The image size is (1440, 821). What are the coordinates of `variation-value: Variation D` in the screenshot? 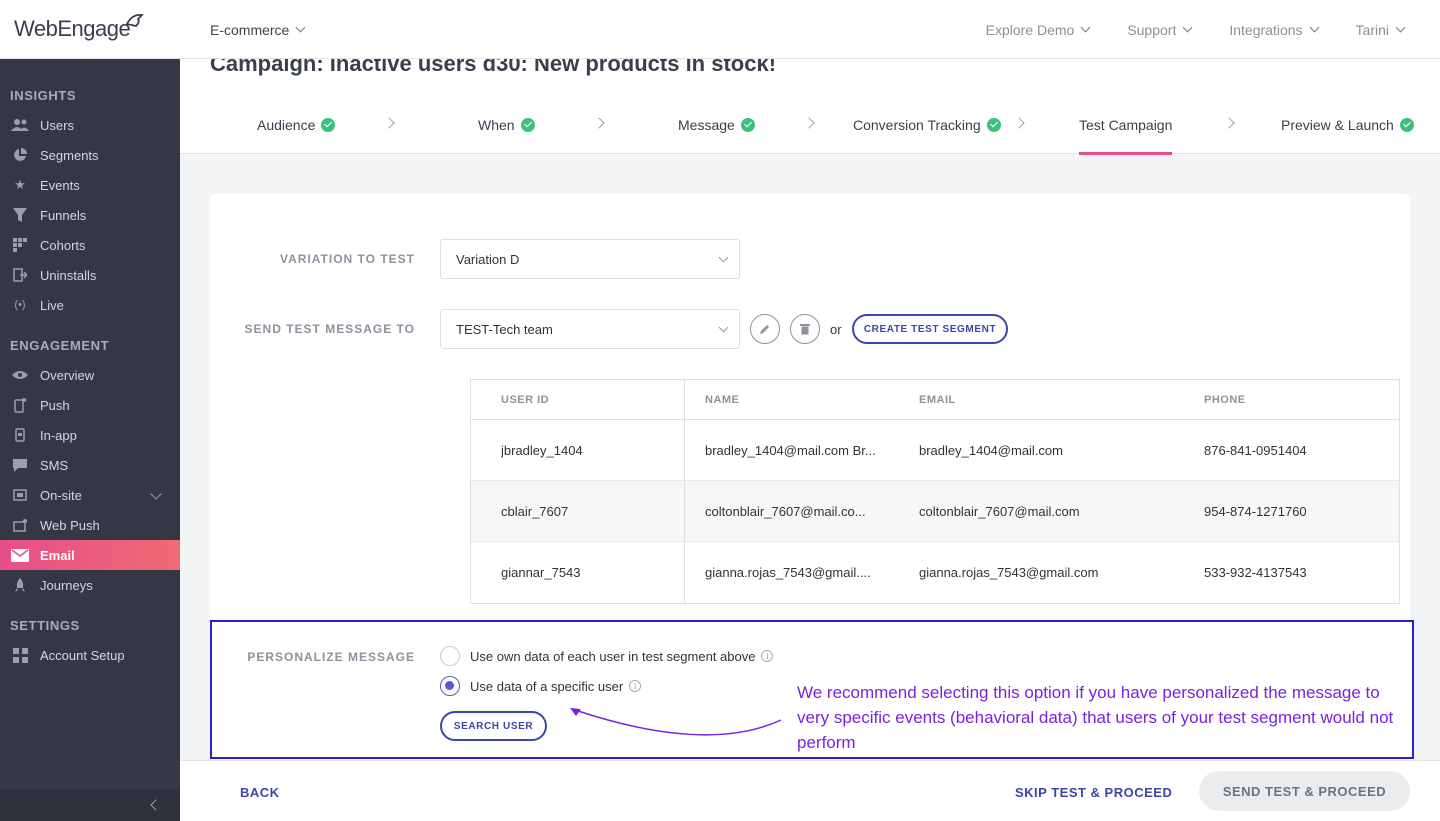 It's located at (488, 259).